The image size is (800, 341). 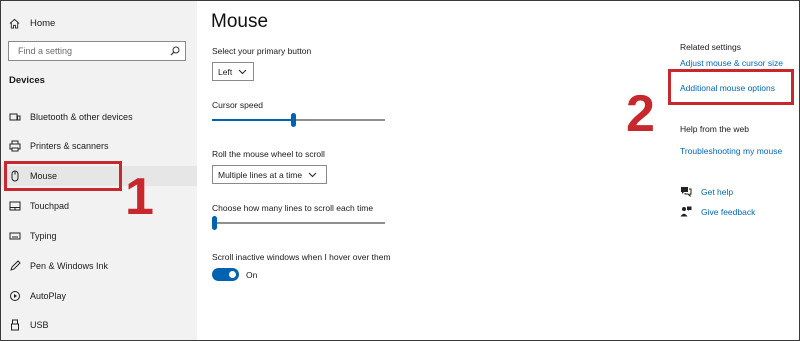 What do you see at coordinates (88, 51) in the screenshot?
I see `search-input` at bounding box center [88, 51].